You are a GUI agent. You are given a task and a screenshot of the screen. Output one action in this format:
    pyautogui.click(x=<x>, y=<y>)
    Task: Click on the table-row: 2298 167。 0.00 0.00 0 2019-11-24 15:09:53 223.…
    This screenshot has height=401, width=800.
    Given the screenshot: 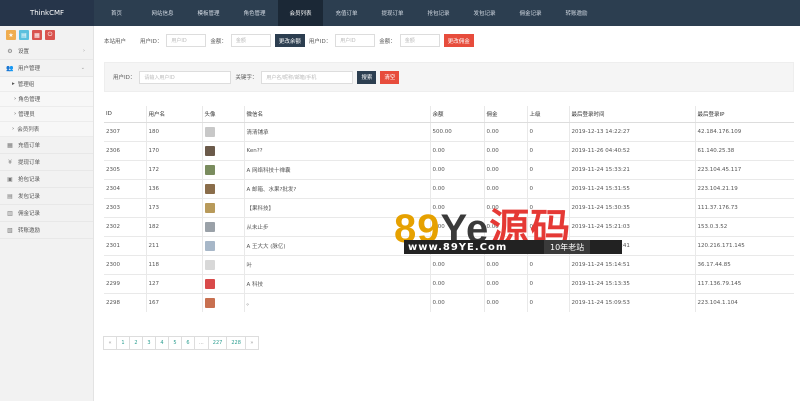 What is the action you would take?
    pyautogui.click(x=449, y=302)
    